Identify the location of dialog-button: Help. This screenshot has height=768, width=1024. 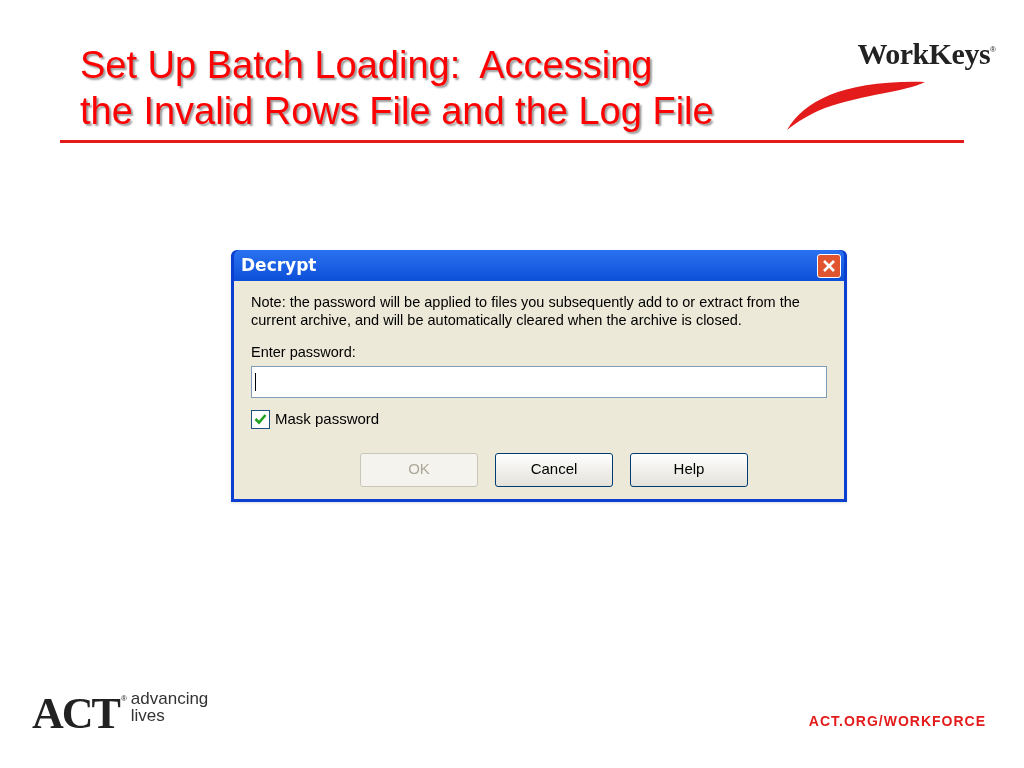
(689, 469).